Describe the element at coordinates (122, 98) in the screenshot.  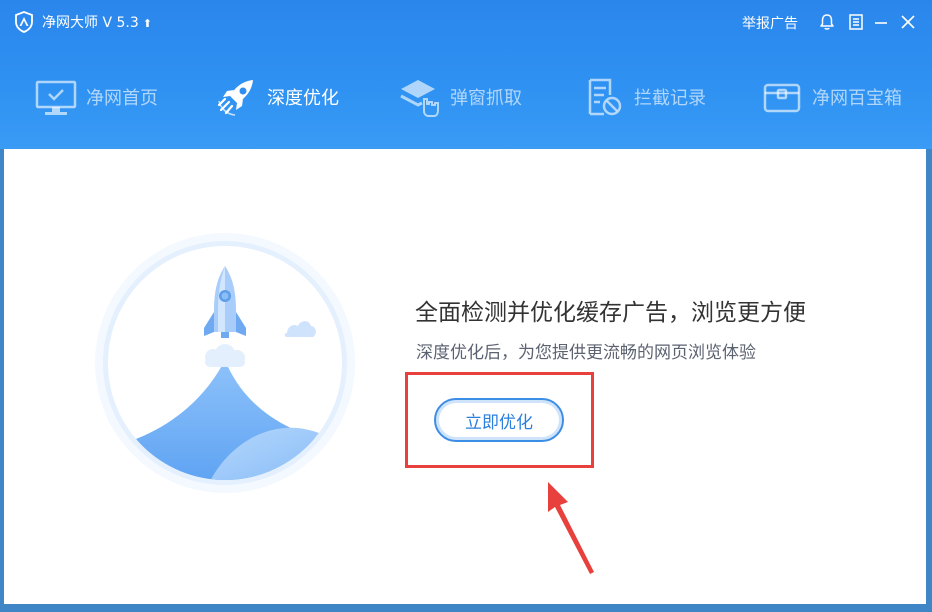
I see `nav-item-label: 净网首页` at that location.